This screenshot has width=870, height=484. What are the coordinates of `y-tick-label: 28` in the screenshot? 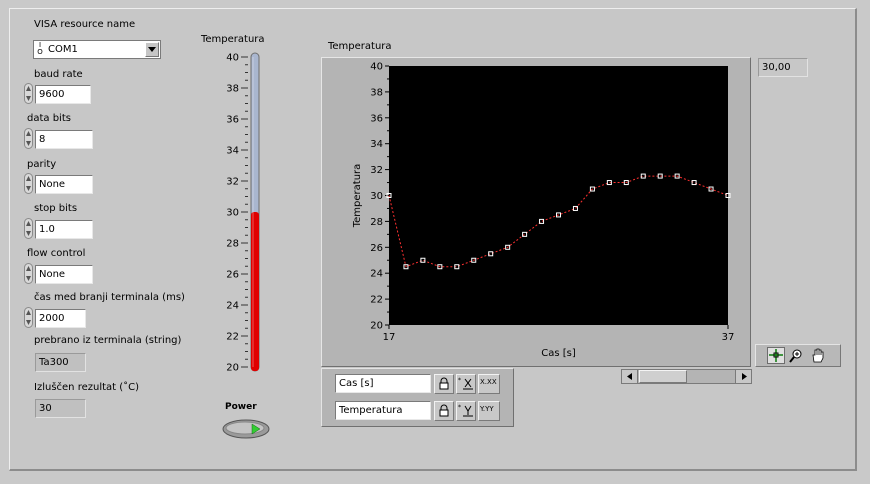 It's located at (376, 222).